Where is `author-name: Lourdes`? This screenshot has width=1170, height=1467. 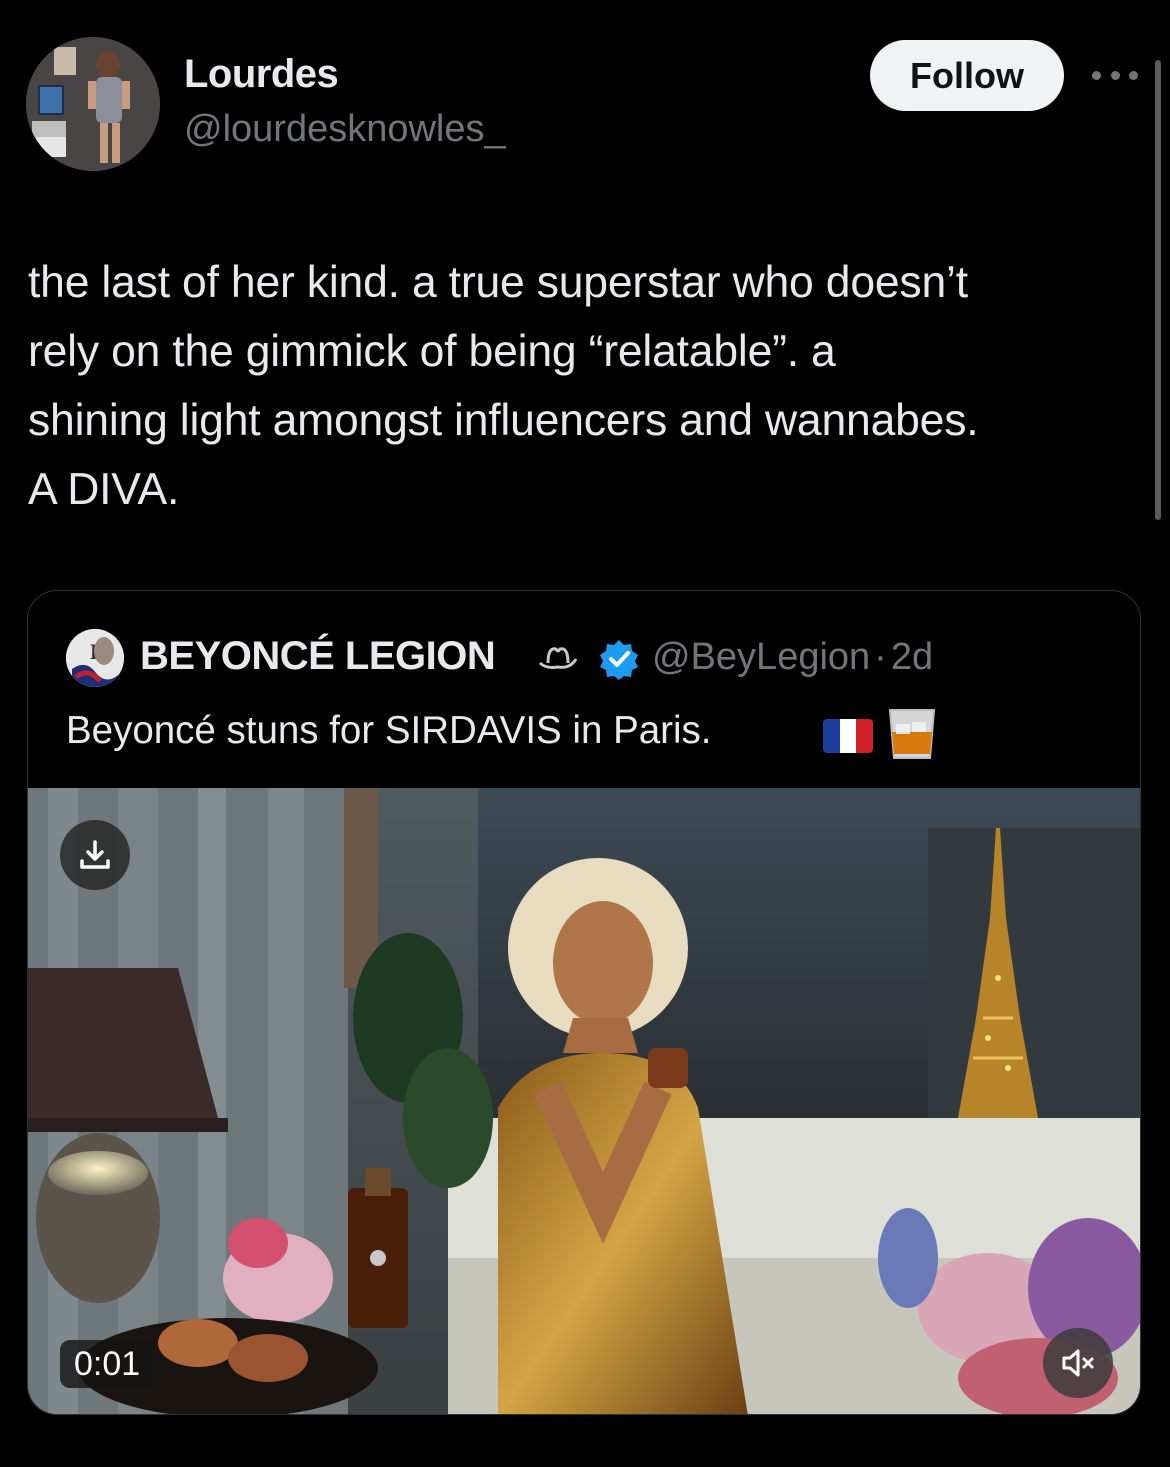
author-name: Lourdes is located at coordinates (261, 74).